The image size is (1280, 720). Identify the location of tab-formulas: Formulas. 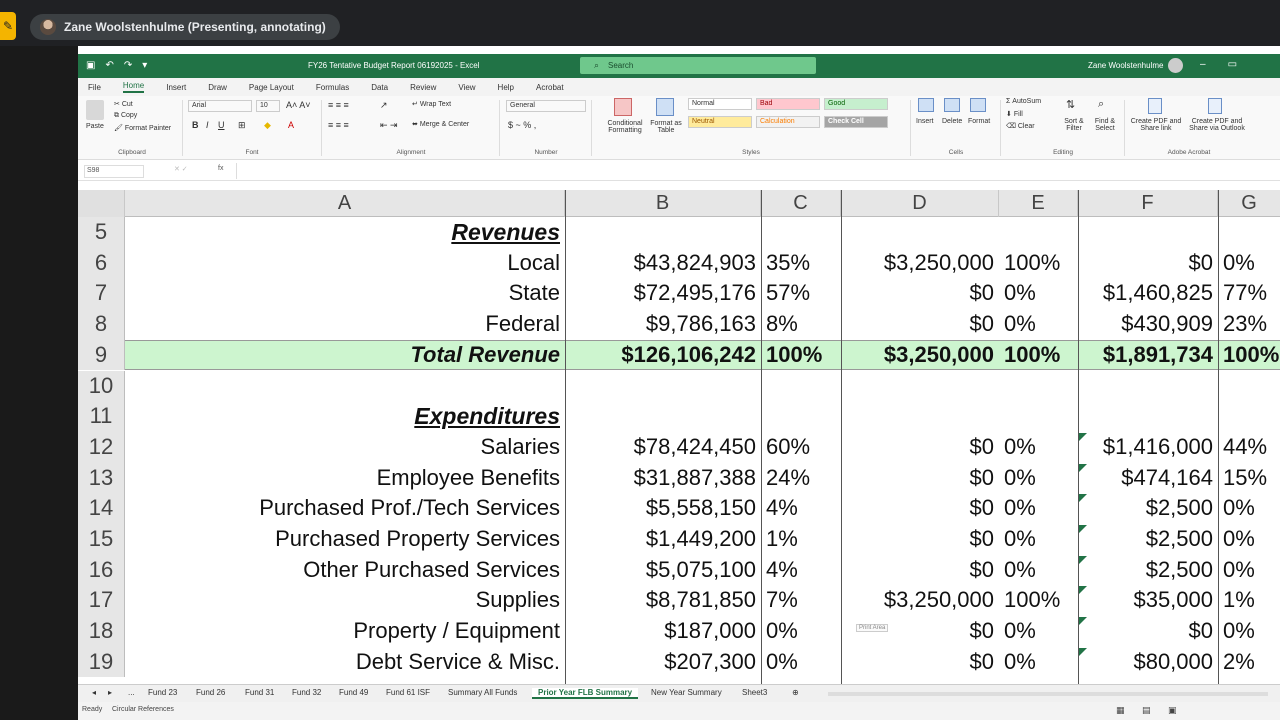
(332, 87).